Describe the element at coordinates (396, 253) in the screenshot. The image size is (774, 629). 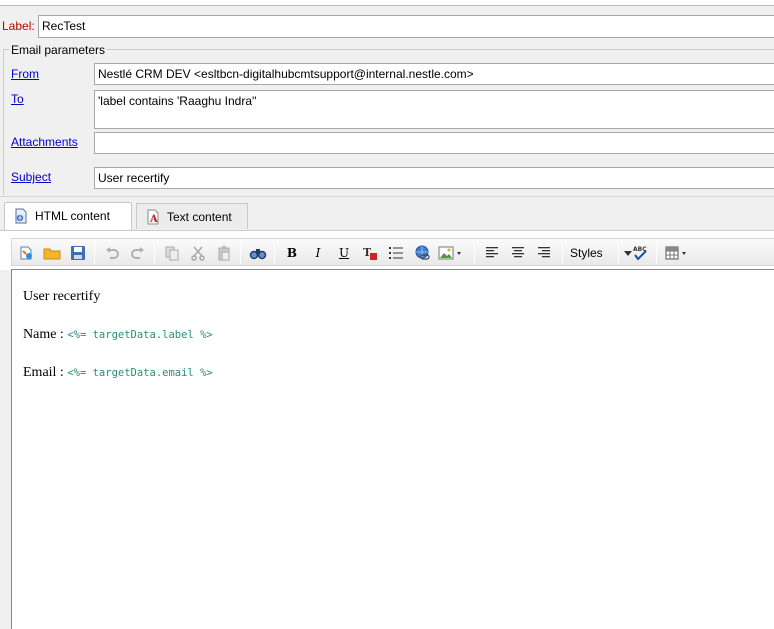
I see `bullet-list-icon` at that location.